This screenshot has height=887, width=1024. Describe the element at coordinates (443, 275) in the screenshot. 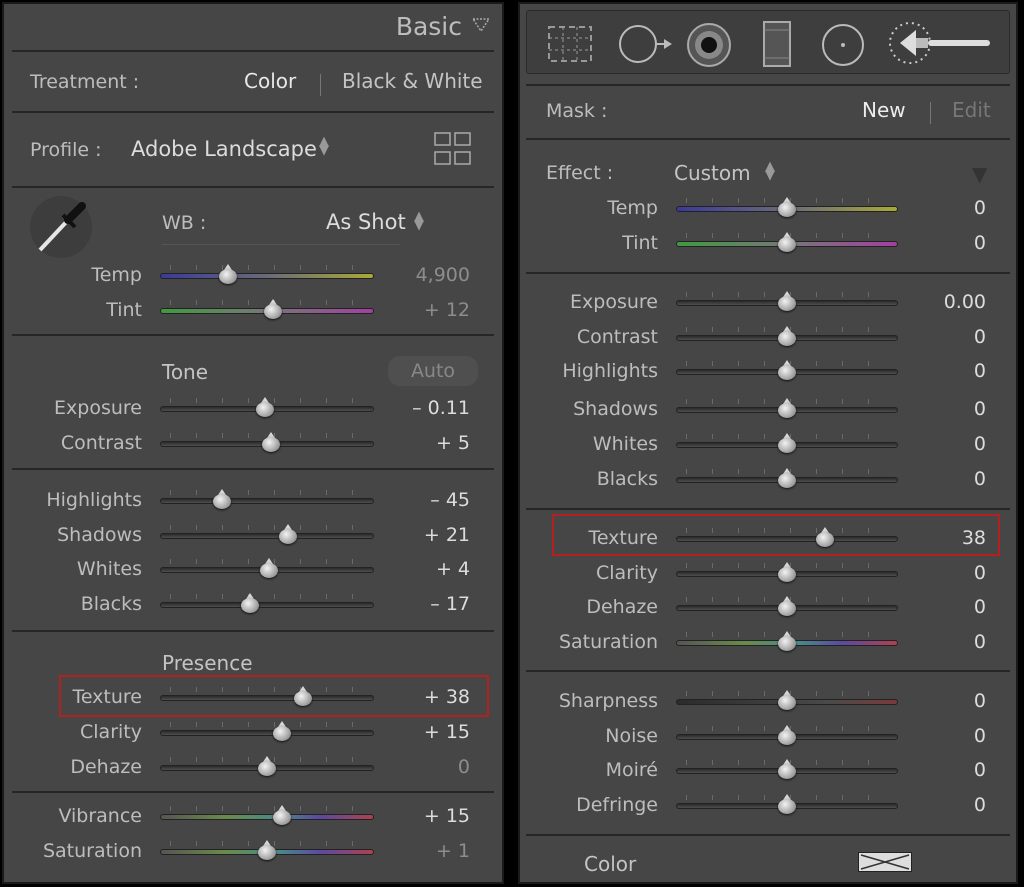

I see `slider-value-temp: 4,900` at that location.